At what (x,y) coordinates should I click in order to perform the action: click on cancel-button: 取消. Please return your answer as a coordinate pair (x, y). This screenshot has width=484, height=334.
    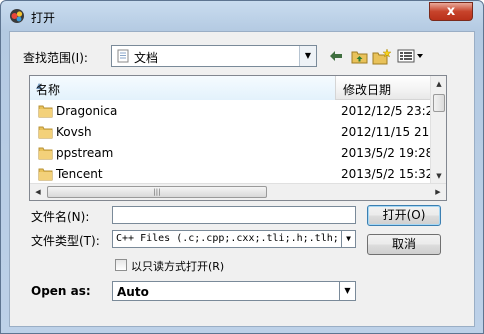
    Looking at the image, I should click on (404, 244).